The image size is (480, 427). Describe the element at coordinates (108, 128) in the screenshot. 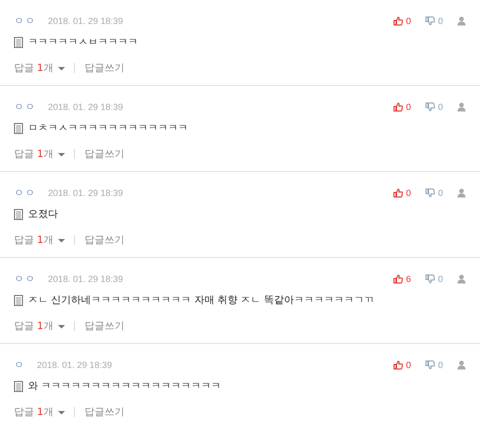

I see `comment-text: ㅁㅊㅋㅅㅋㅋㅋㅋㅋㅋㅋㅋㅋㅋㅋㅋ` at that location.